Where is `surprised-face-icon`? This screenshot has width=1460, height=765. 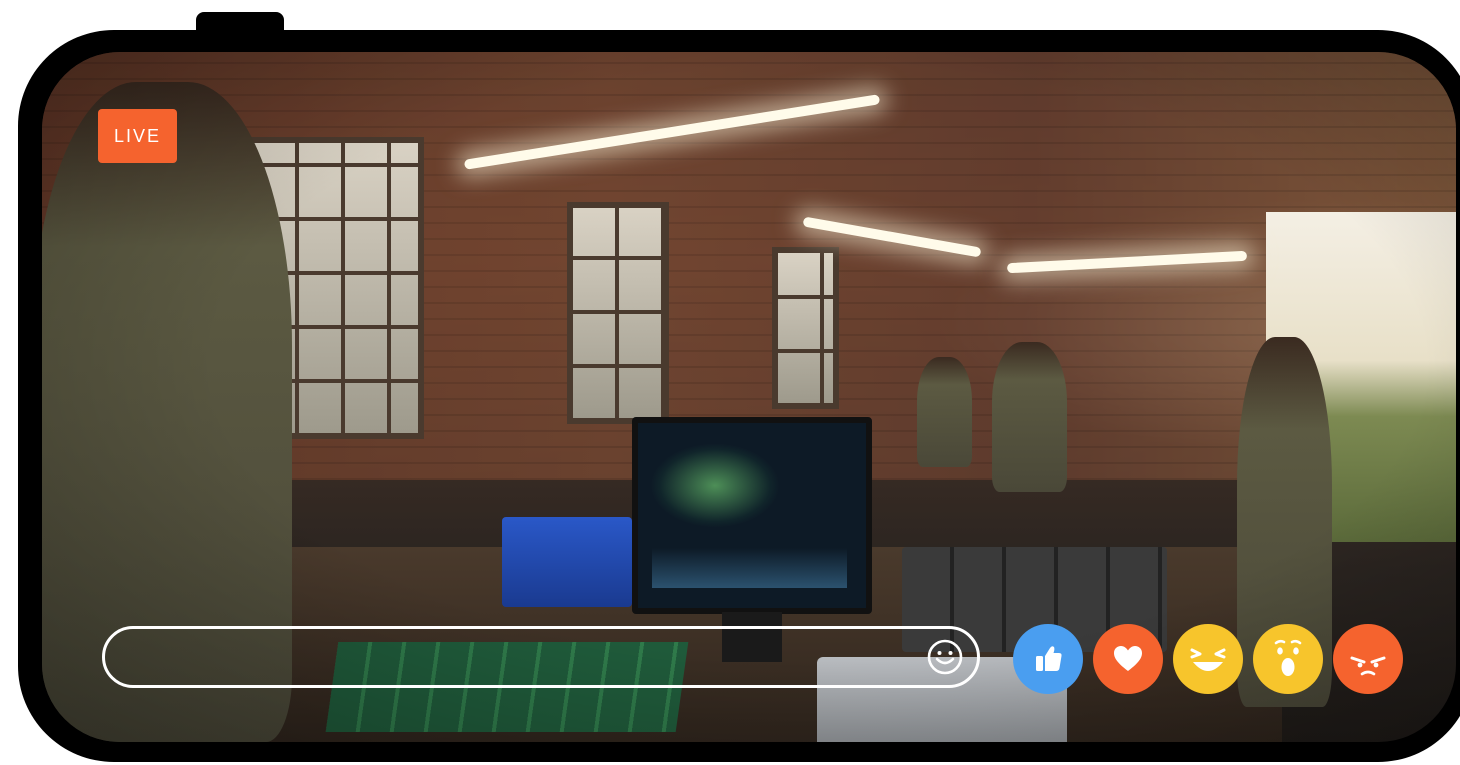 surprised-face-icon is located at coordinates (1288, 657).